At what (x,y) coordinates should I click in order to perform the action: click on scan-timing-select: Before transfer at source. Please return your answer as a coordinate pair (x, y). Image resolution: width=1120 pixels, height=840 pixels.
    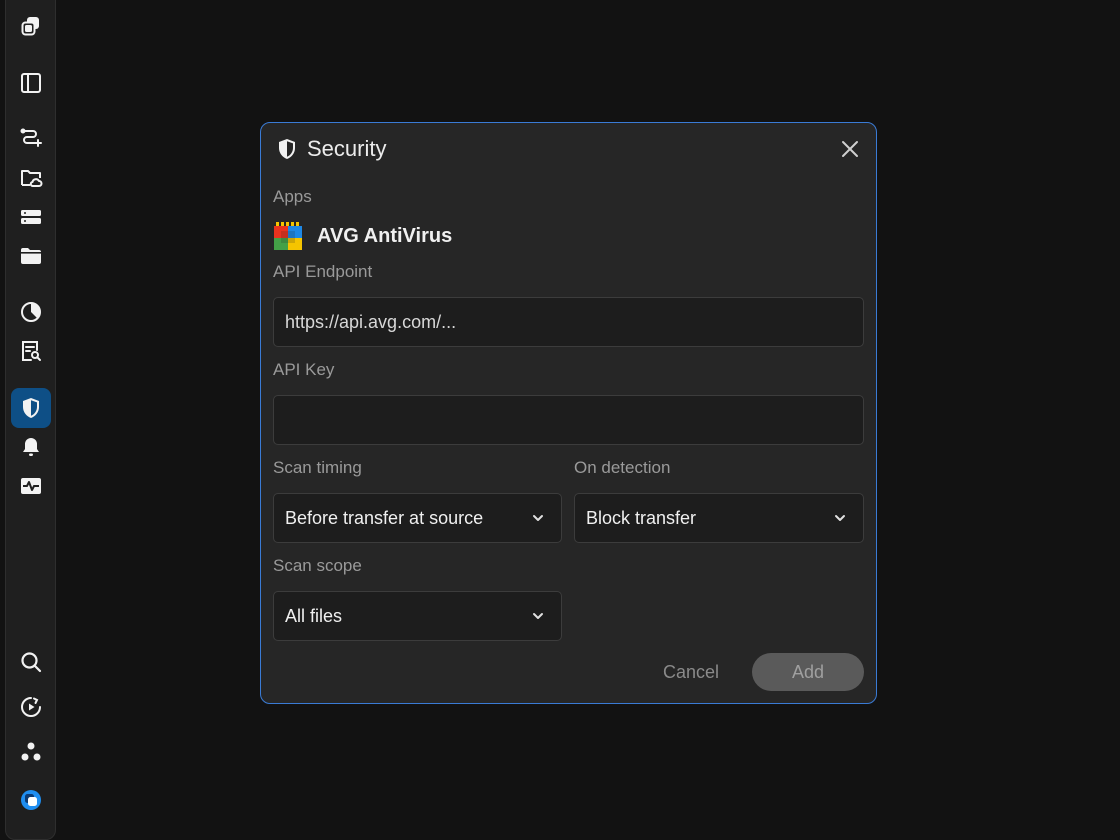
    Looking at the image, I should click on (417, 518).